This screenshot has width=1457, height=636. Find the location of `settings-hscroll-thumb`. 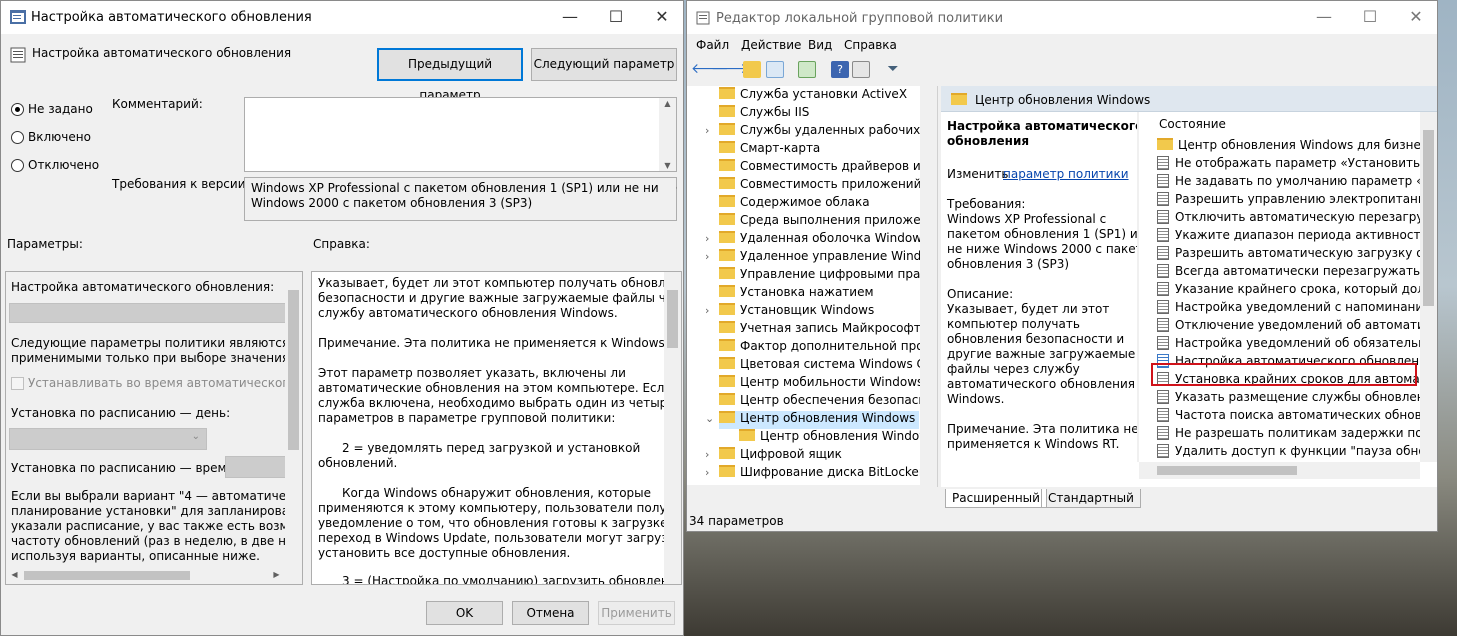

settings-hscroll-thumb is located at coordinates (1227, 470).